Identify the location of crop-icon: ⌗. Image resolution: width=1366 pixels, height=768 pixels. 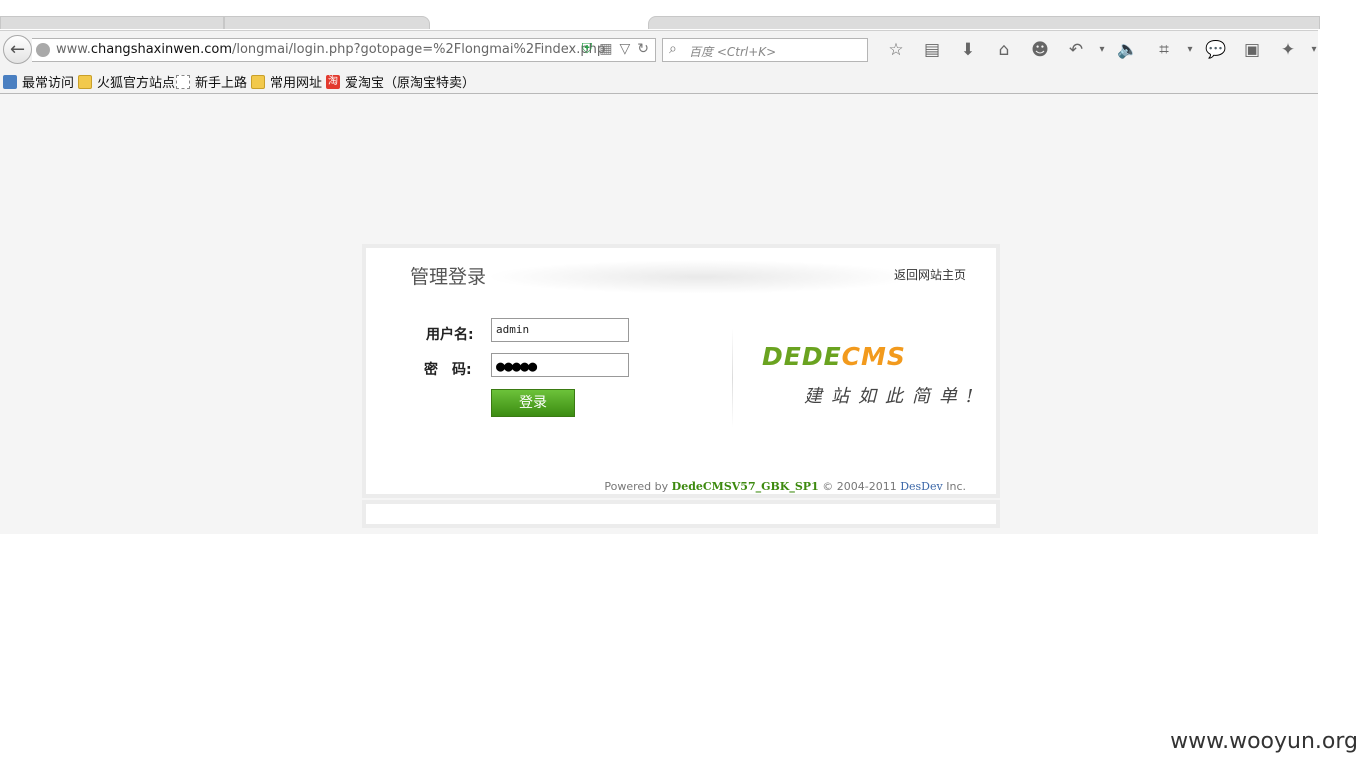
(1164, 50).